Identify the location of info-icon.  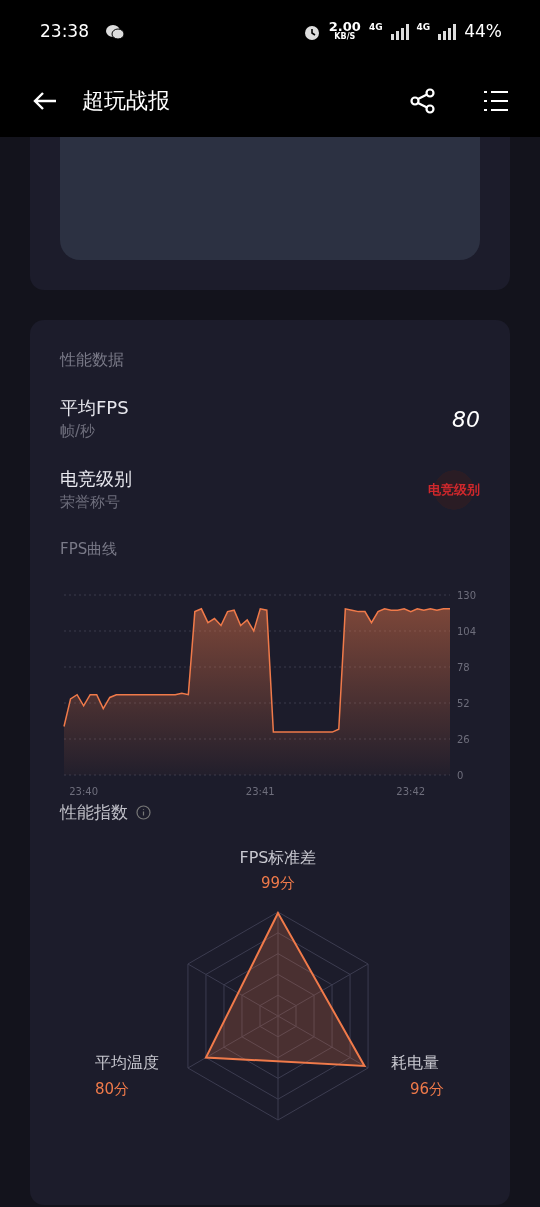
(143, 813).